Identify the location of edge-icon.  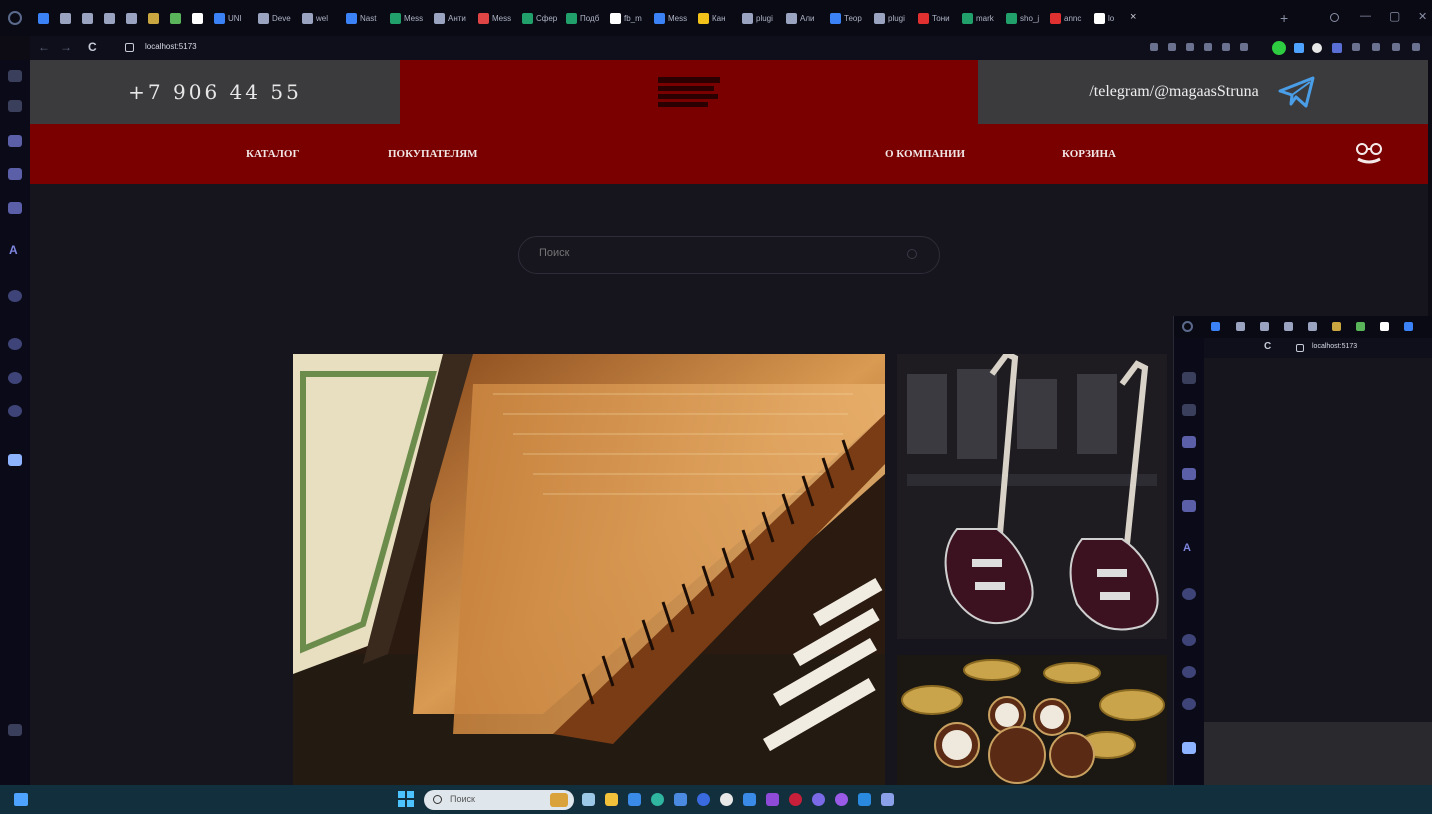
(657, 799).